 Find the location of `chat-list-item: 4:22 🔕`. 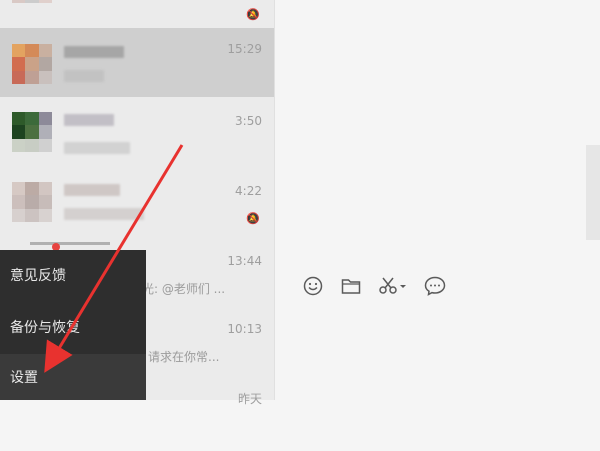

chat-list-item: 4:22 🔕 is located at coordinates (137, 206).